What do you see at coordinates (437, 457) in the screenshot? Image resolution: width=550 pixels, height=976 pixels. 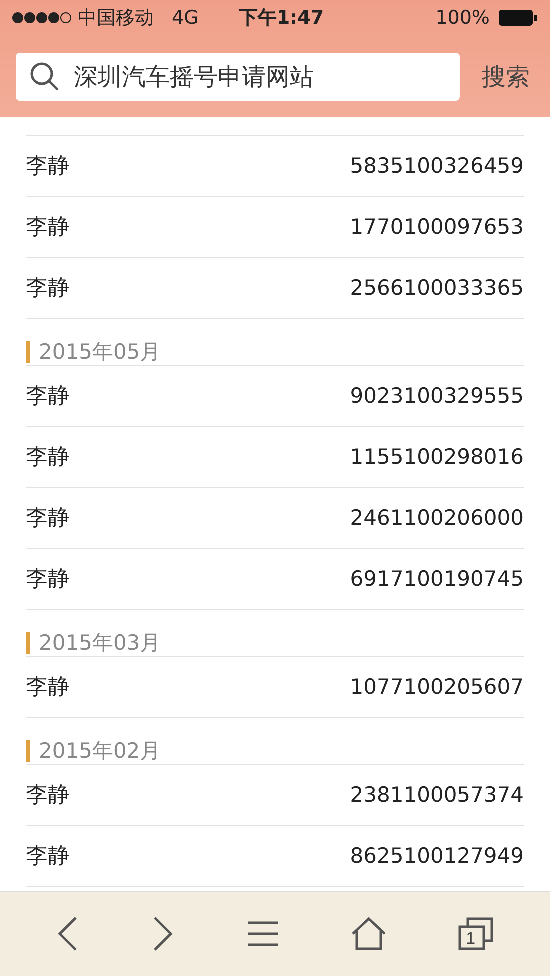 I see `application-number: 1155100298016` at bounding box center [437, 457].